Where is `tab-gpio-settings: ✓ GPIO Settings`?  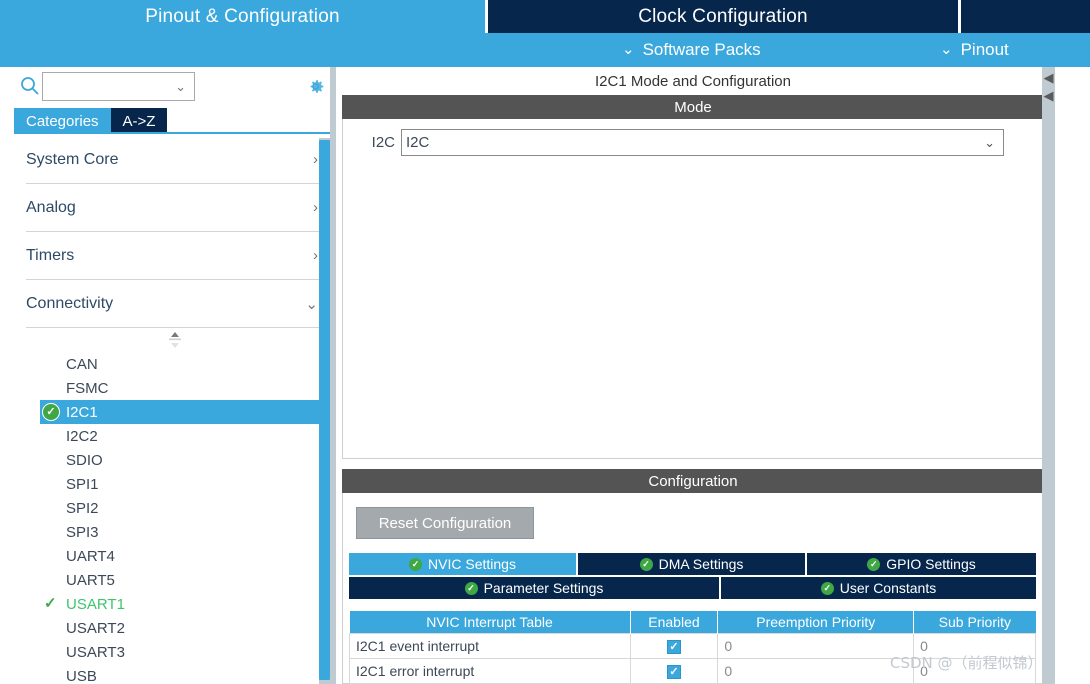 tab-gpio-settings: ✓ GPIO Settings is located at coordinates (921, 564).